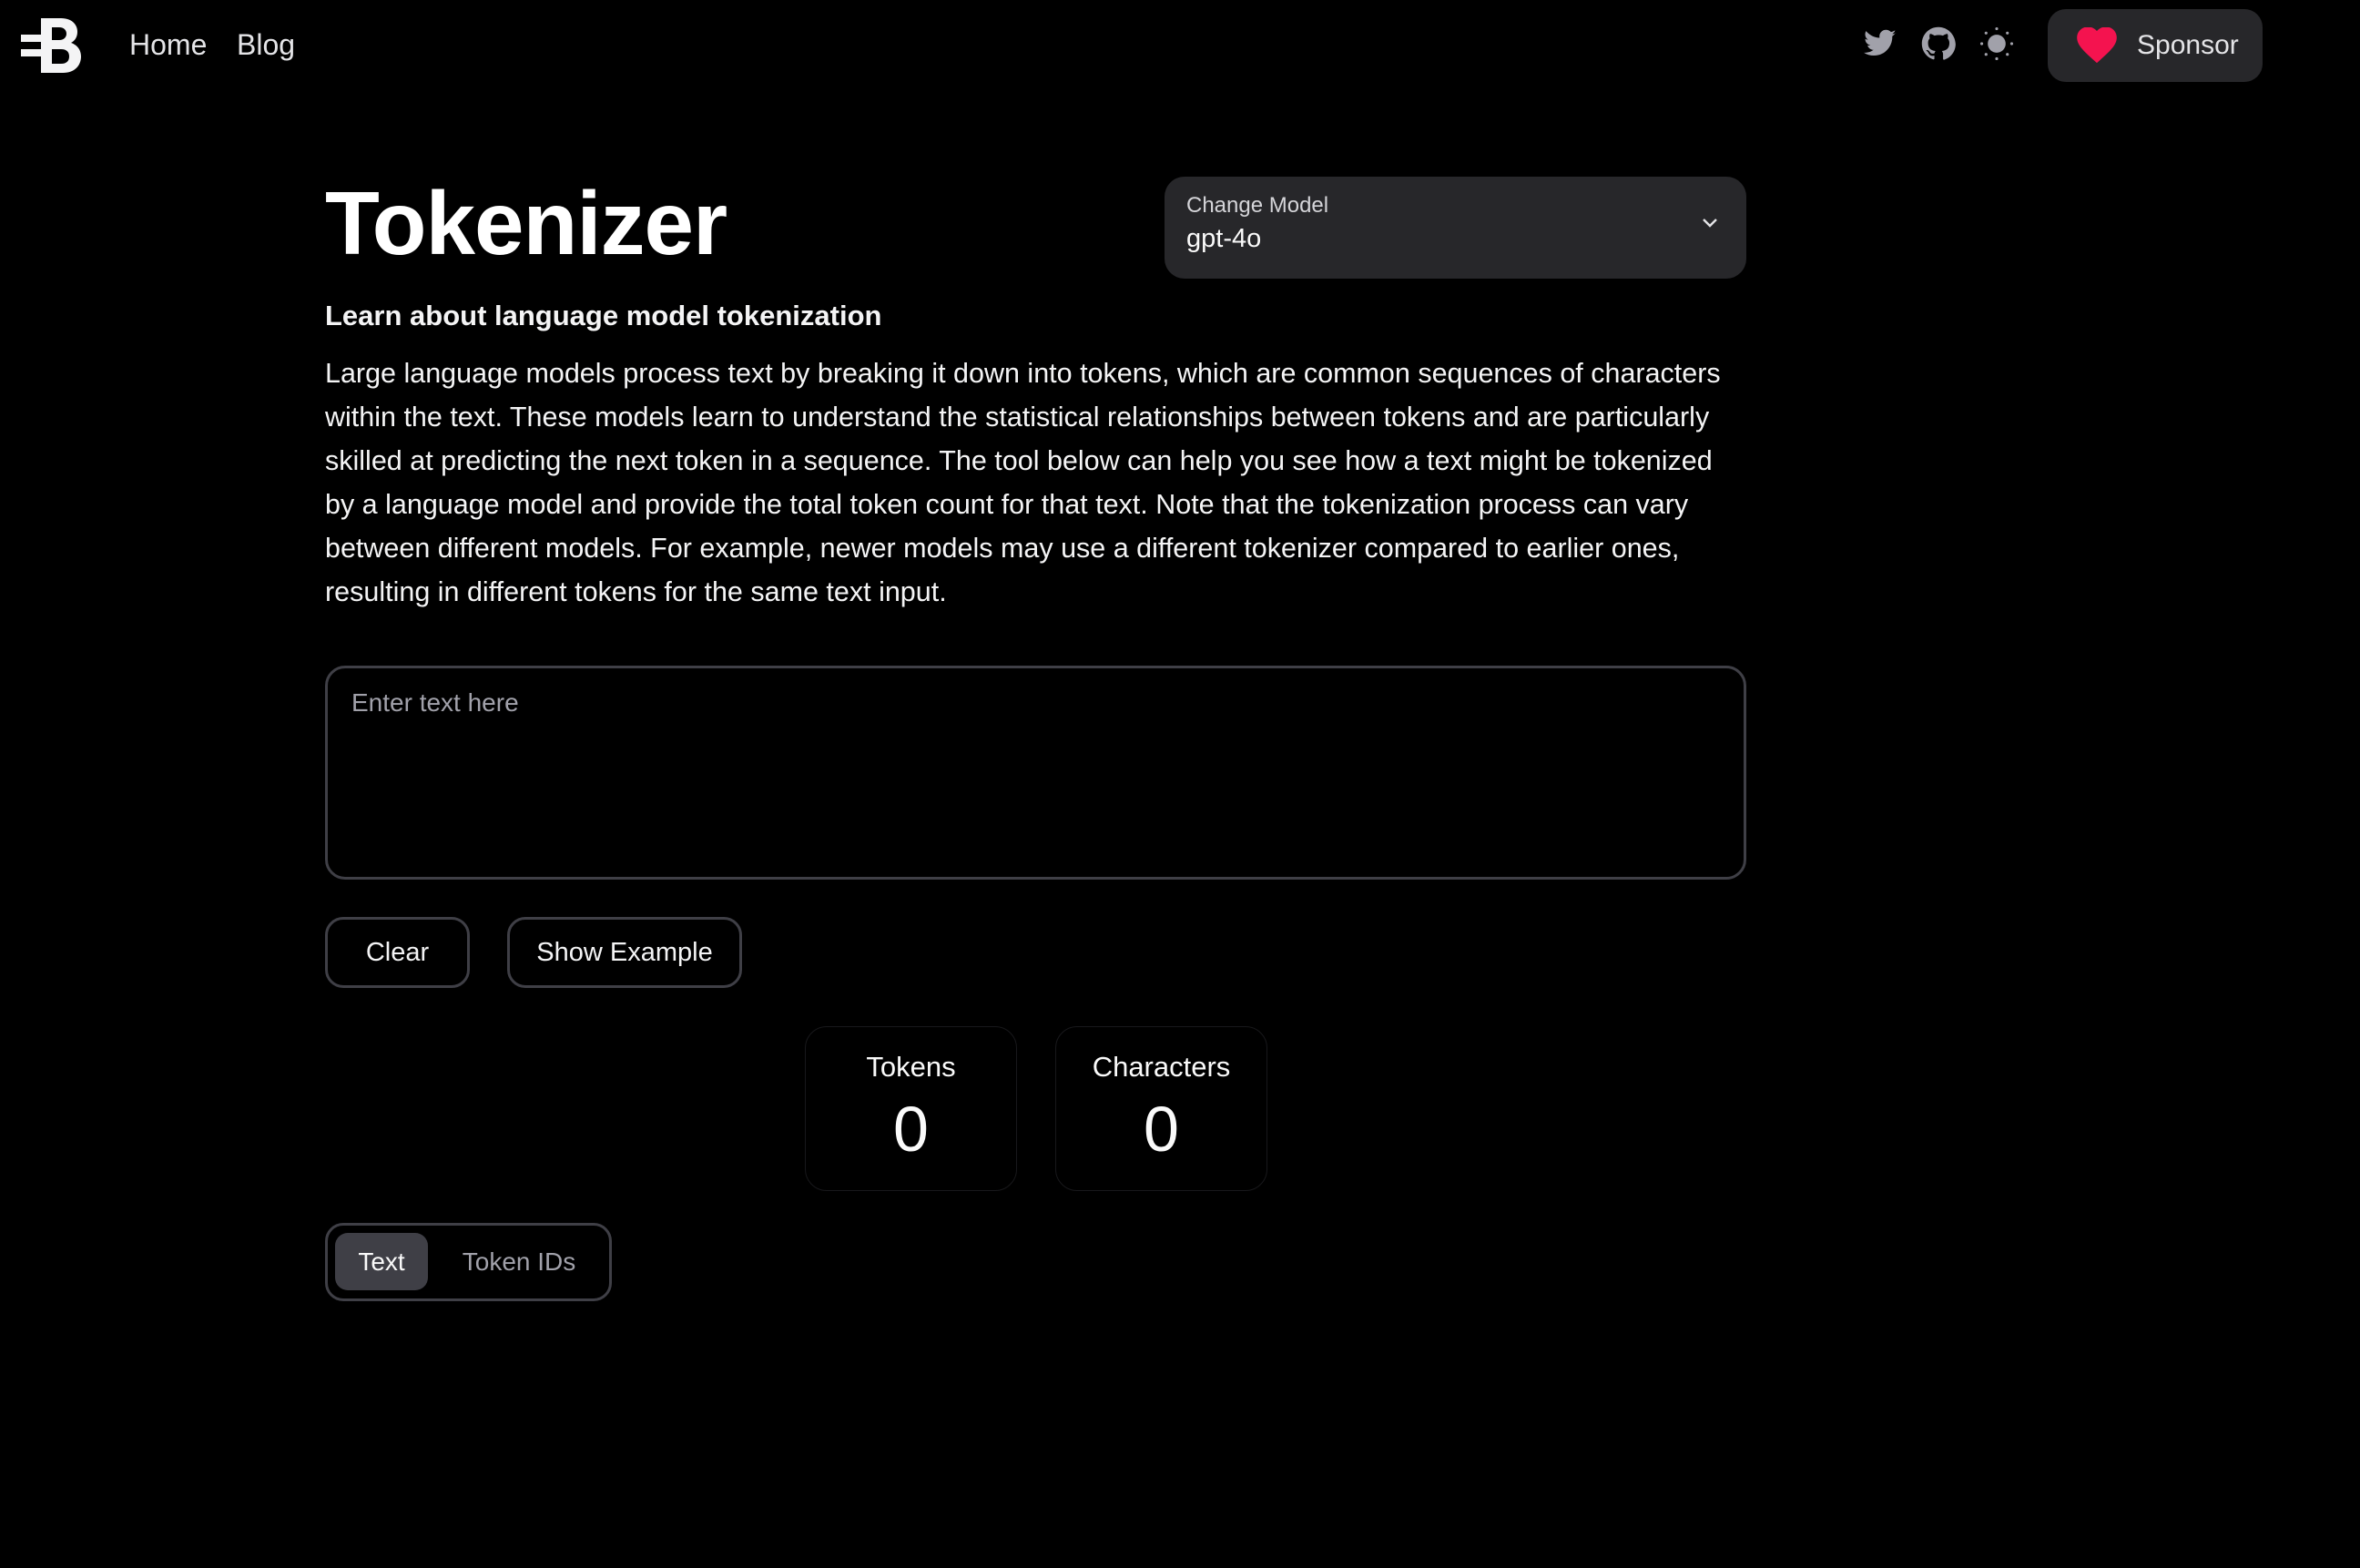  What do you see at coordinates (168, 44) in the screenshot?
I see `nav-link-home: Home` at bounding box center [168, 44].